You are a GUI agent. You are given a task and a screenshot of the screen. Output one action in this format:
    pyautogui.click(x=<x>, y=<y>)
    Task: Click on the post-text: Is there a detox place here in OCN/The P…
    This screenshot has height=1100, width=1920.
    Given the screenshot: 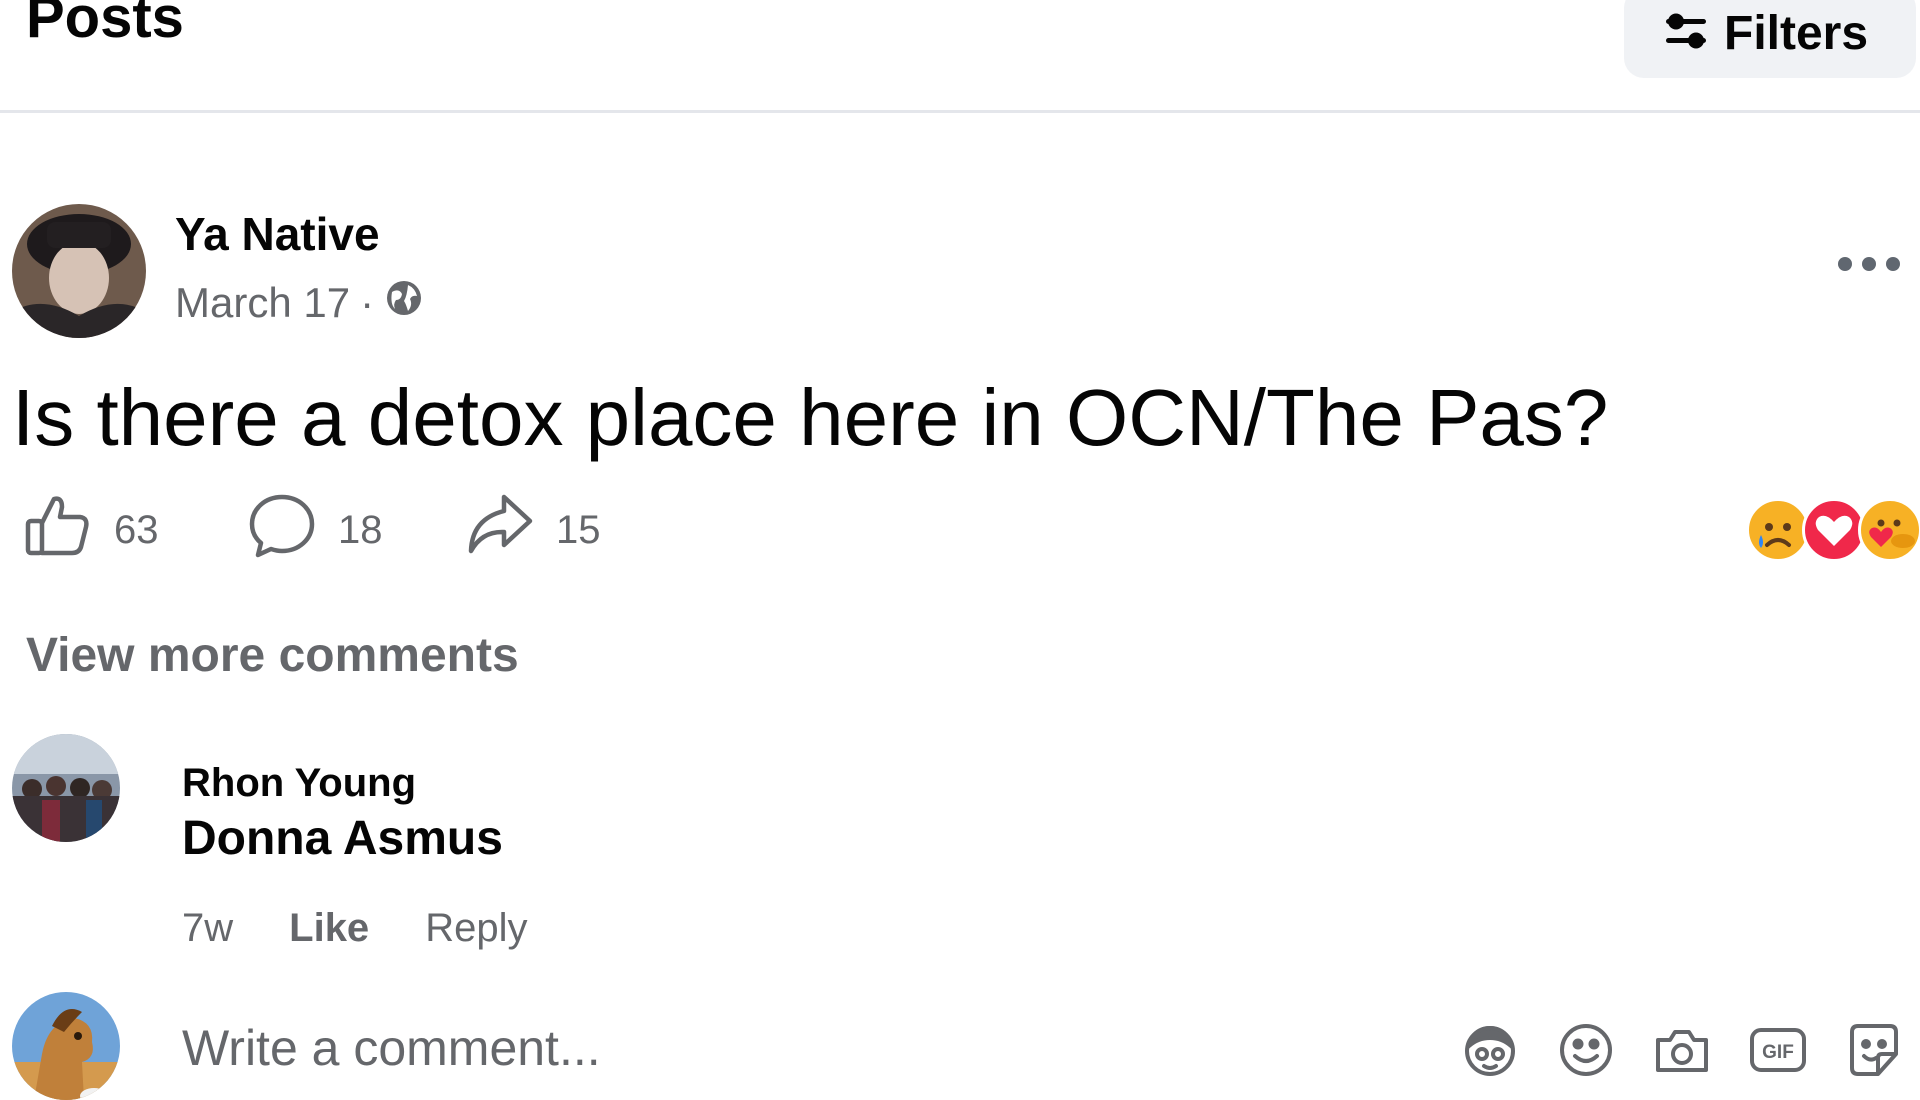 What is the action you would take?
    pyautogui.click(x=810, y=417)
    